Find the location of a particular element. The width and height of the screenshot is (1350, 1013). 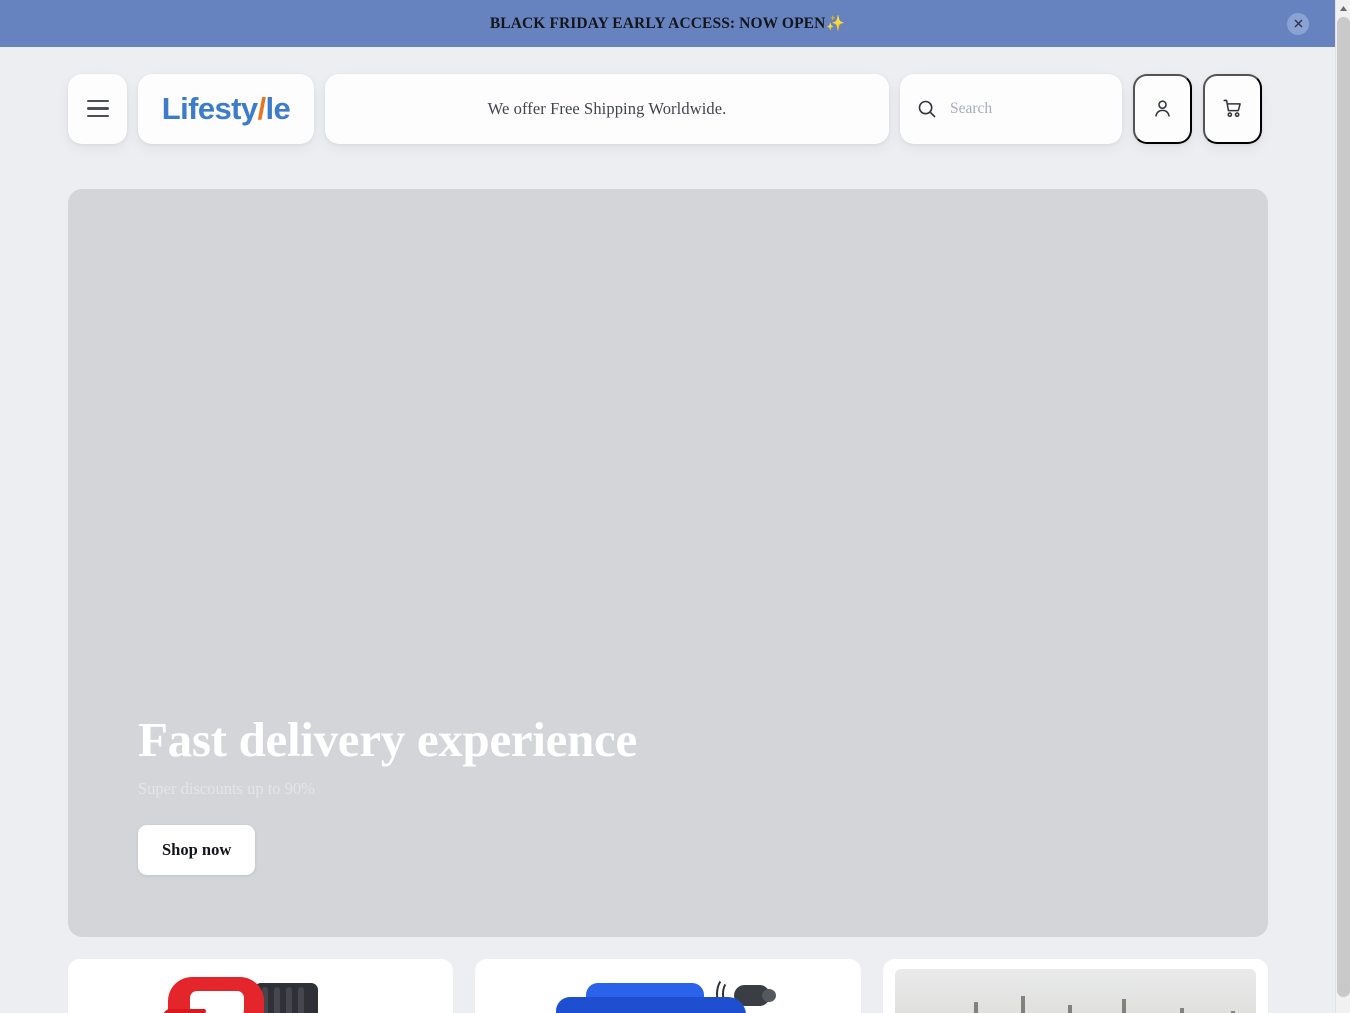

promo-banner: BLACK FRIDAY EARLY ACCESS: NOW OPEN✨ is located at coordinates (667, 23).